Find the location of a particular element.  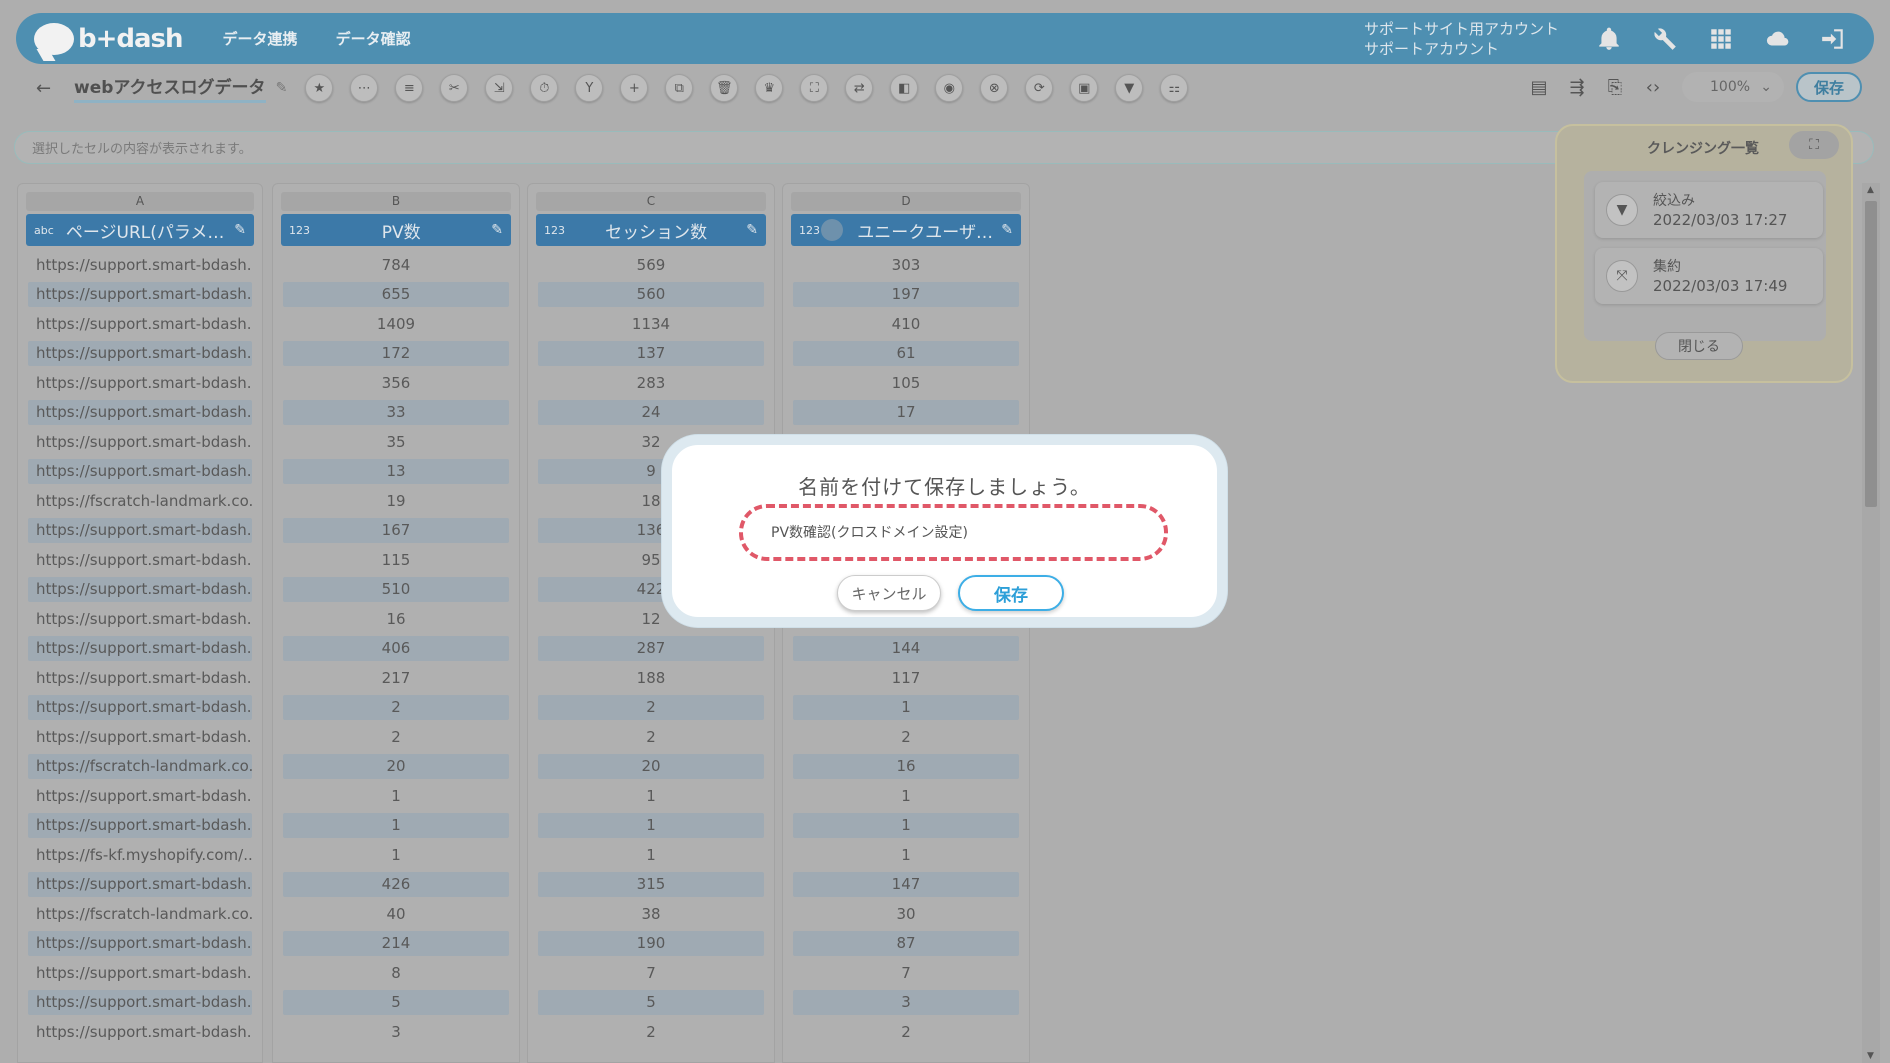

table-cell: 117 is located at coordinates (906, 678).